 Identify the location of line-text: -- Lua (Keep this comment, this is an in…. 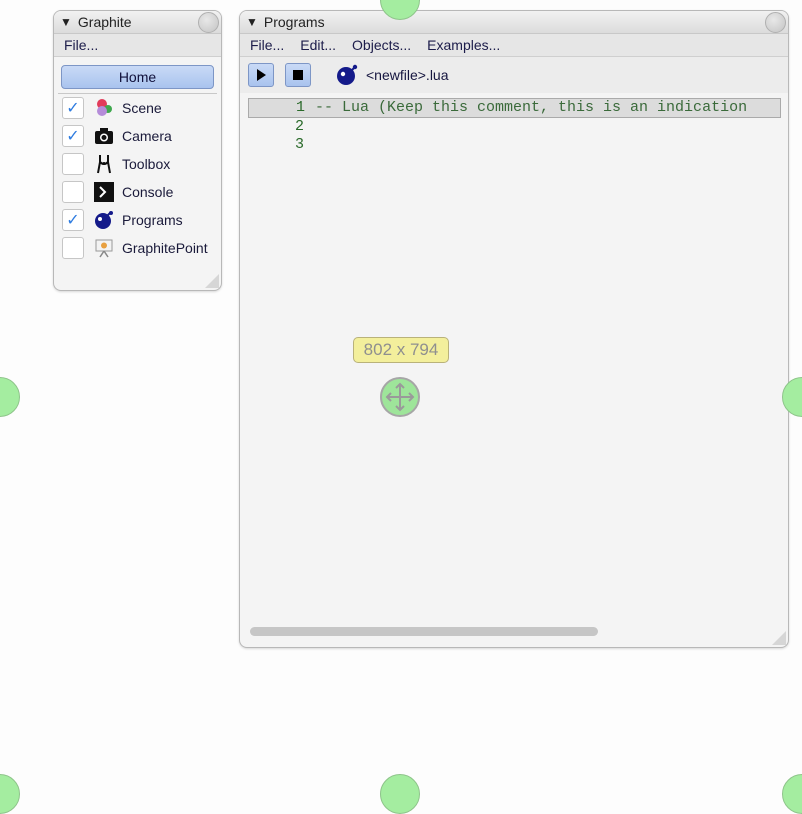
(531, 107).